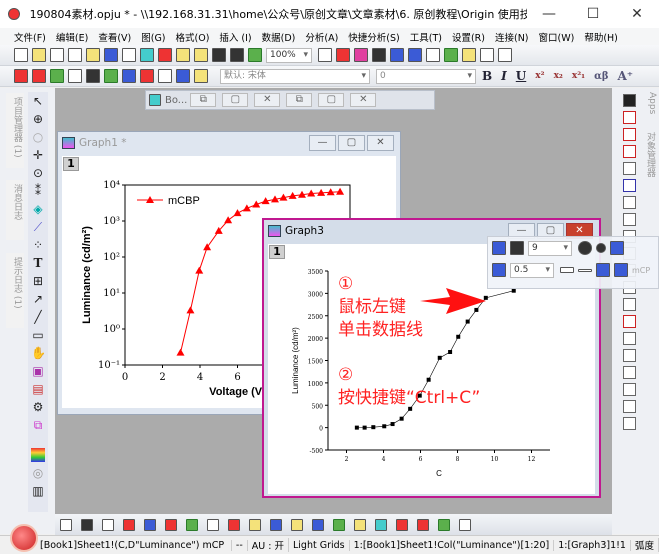  Describe the element at coordinates (72, 37) in the screenshot. I see `menu-item: 编辑(E)` at that location.